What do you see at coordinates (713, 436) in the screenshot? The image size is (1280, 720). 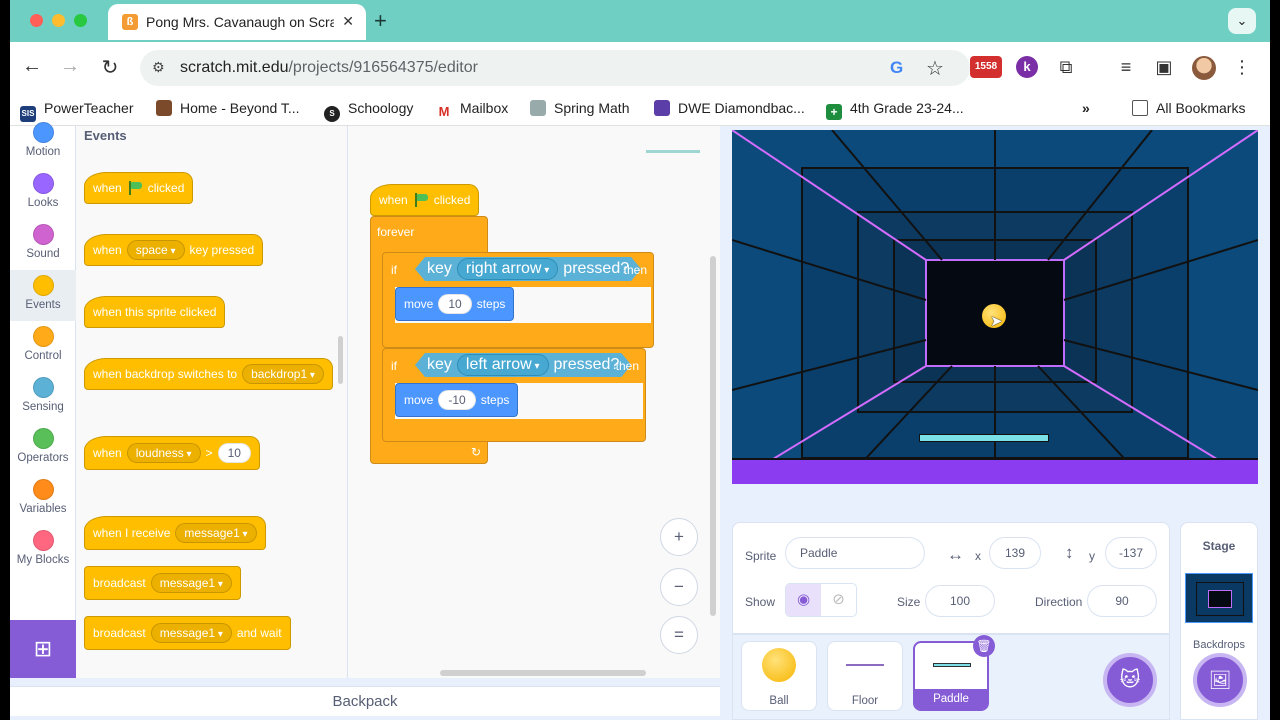 I see `script-vertical-scrollbar` at bounding box center [713, 436].